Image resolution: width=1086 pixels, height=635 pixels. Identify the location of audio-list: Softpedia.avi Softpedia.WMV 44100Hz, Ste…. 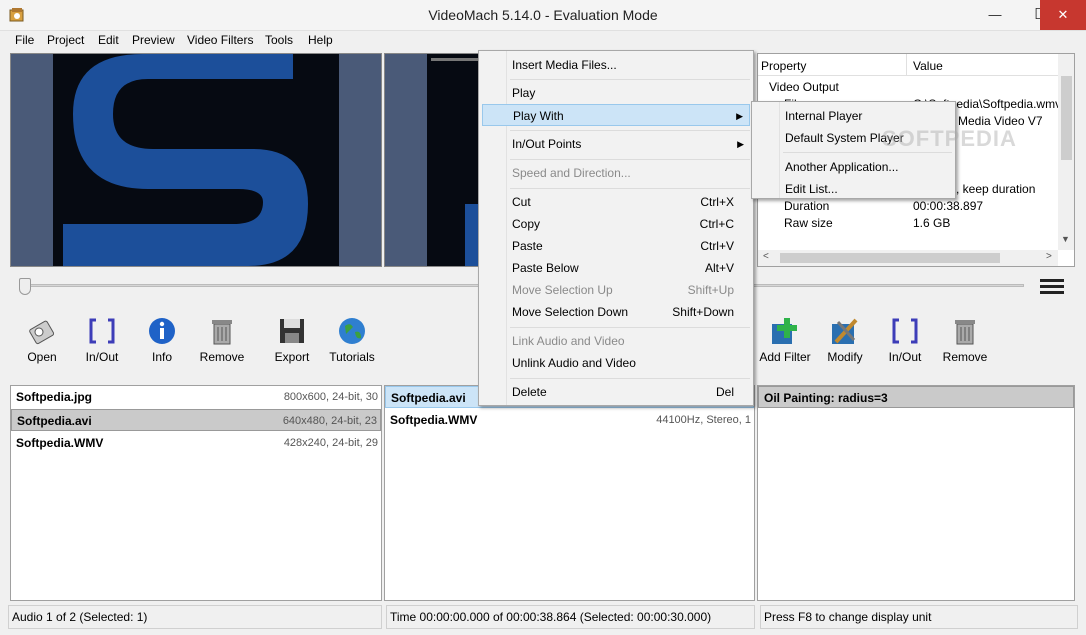
(569, 493).